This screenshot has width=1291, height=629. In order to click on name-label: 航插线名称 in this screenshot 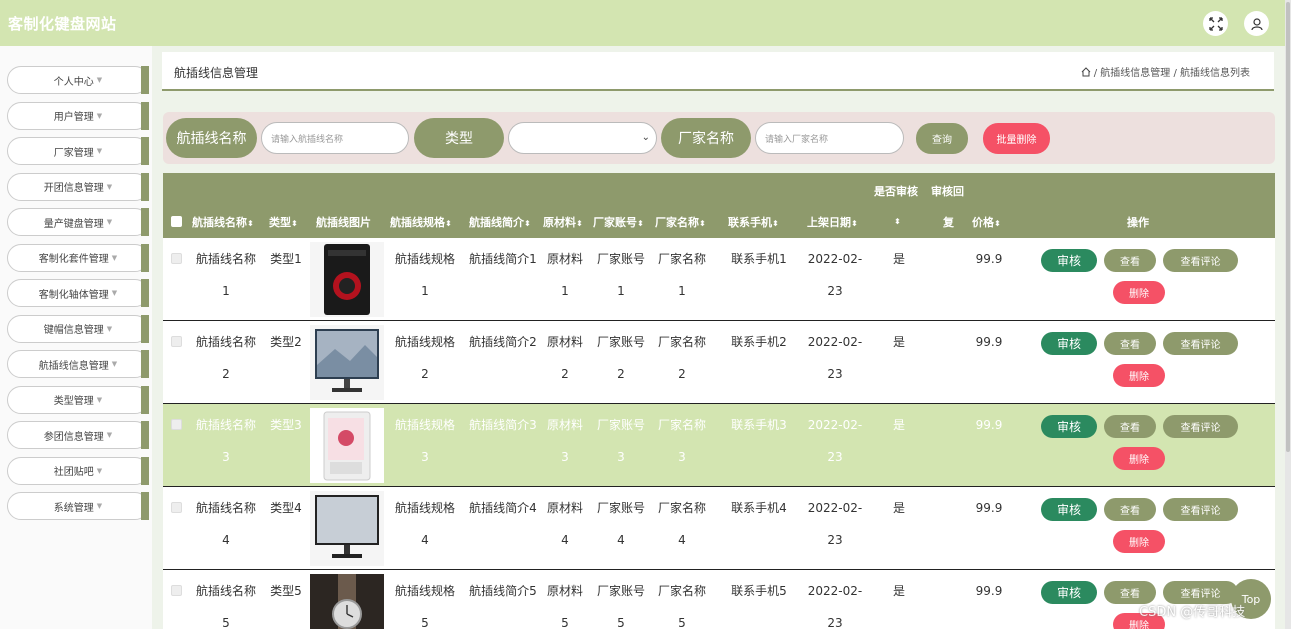, I will do `click(211, 138)`.